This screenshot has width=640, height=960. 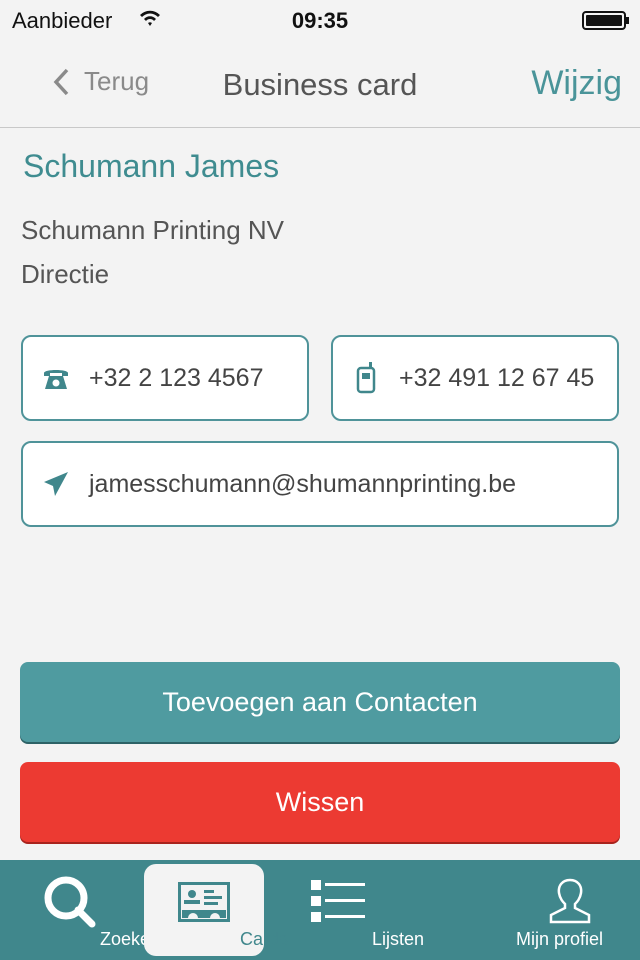 I want to click on email-field: jamesschumann@shumannprinting.be, so click(x=320, y=484).